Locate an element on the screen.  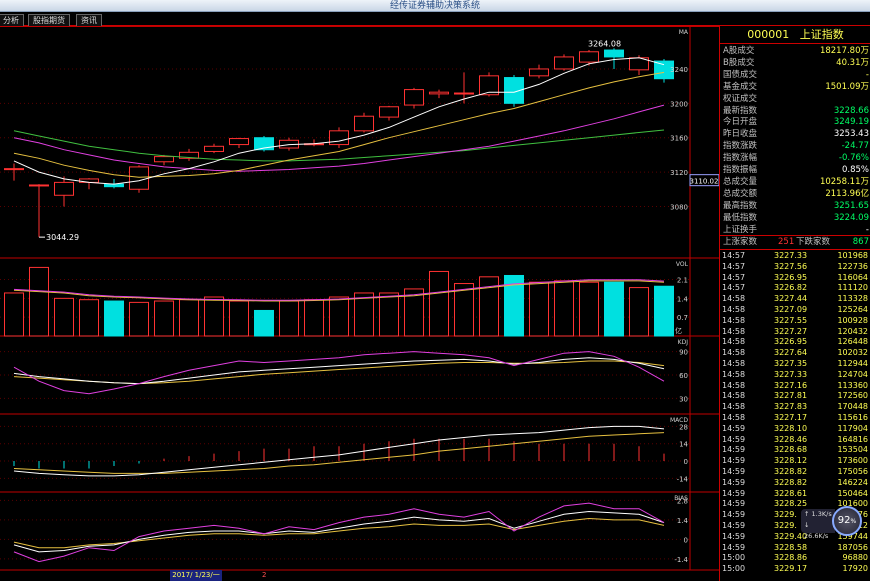
quote-row: 最低指数 3224.09 is located at coordinates (795, 218).